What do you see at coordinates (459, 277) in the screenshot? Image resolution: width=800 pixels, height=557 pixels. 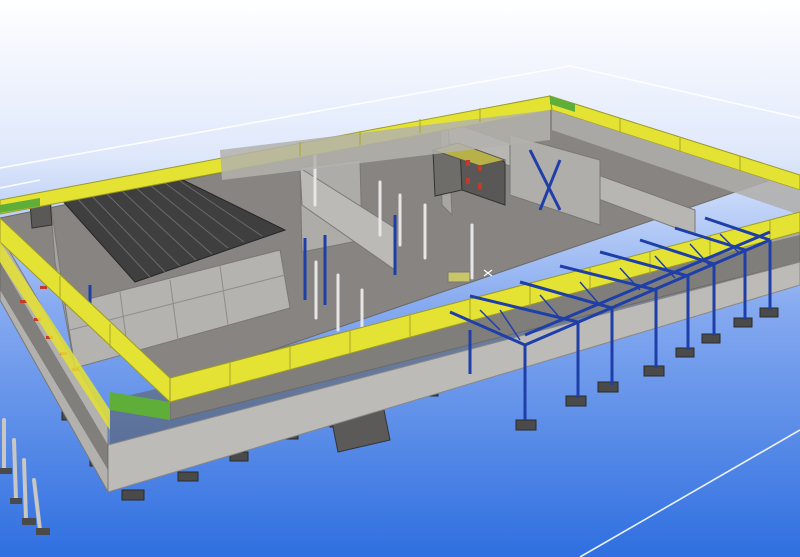 I see `entrance-panel` at bounding box center [459, 277].